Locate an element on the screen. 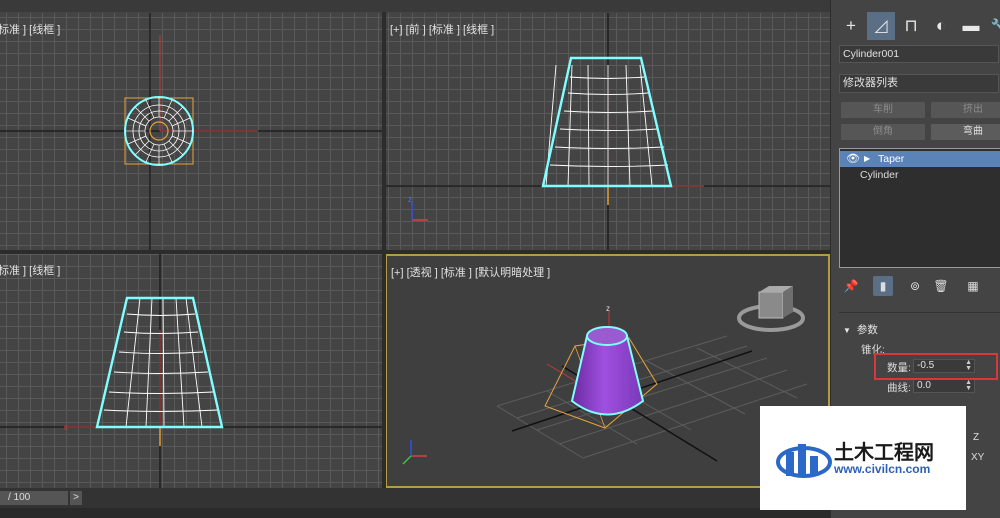 Image resolution: width=1000 pixels, height=518 pixels. modifier-list-dropdown: 修改器列表 is located at coordinates (919, 83).